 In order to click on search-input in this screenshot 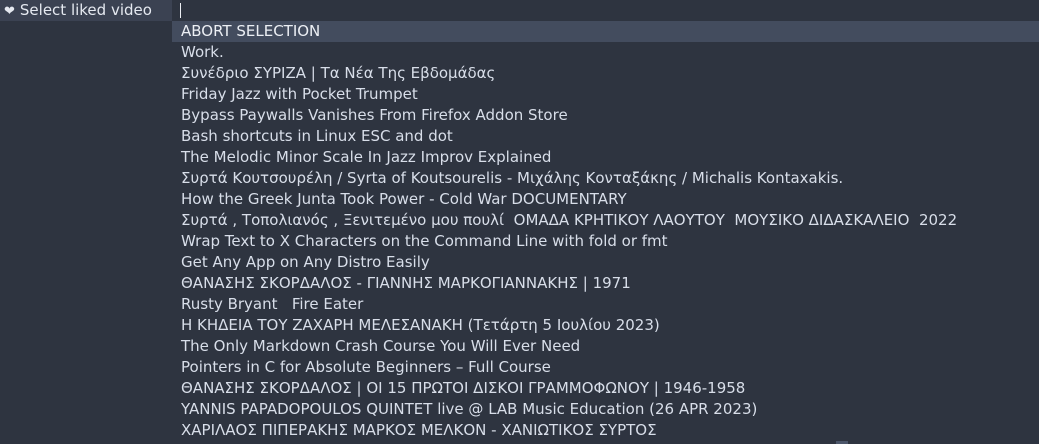, I will do `click(603, 10)`.